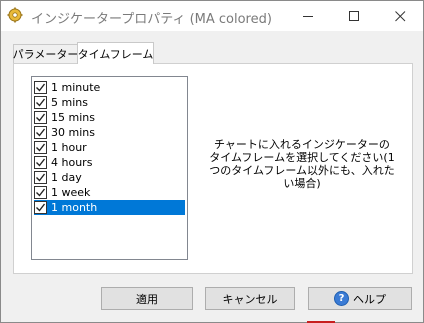  What do you see at coordinates (109, 177) in the screenshot?
I see `list-item: 1 day` at bounding box center [109, 177].